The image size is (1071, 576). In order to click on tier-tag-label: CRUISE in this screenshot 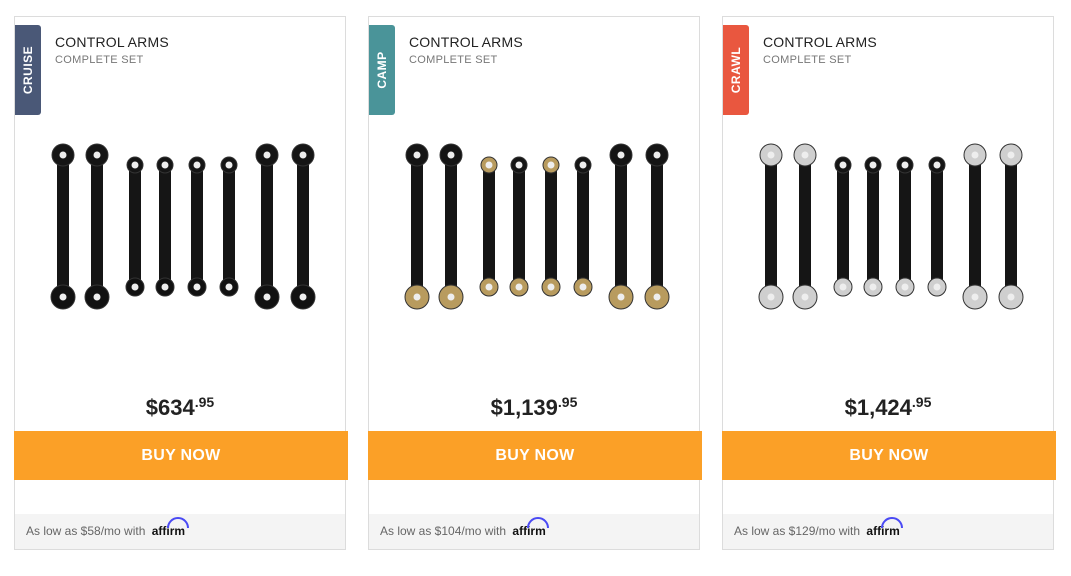, I will do `click(28, 70)`.